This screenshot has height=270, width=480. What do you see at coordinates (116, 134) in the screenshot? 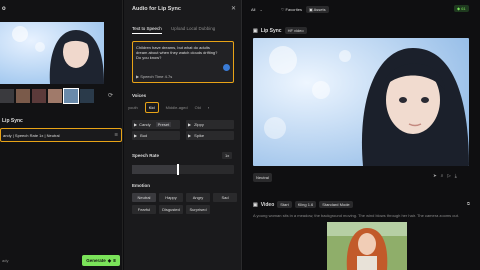
I see `settings-icon: ☰` at bounding box center [116, 134].